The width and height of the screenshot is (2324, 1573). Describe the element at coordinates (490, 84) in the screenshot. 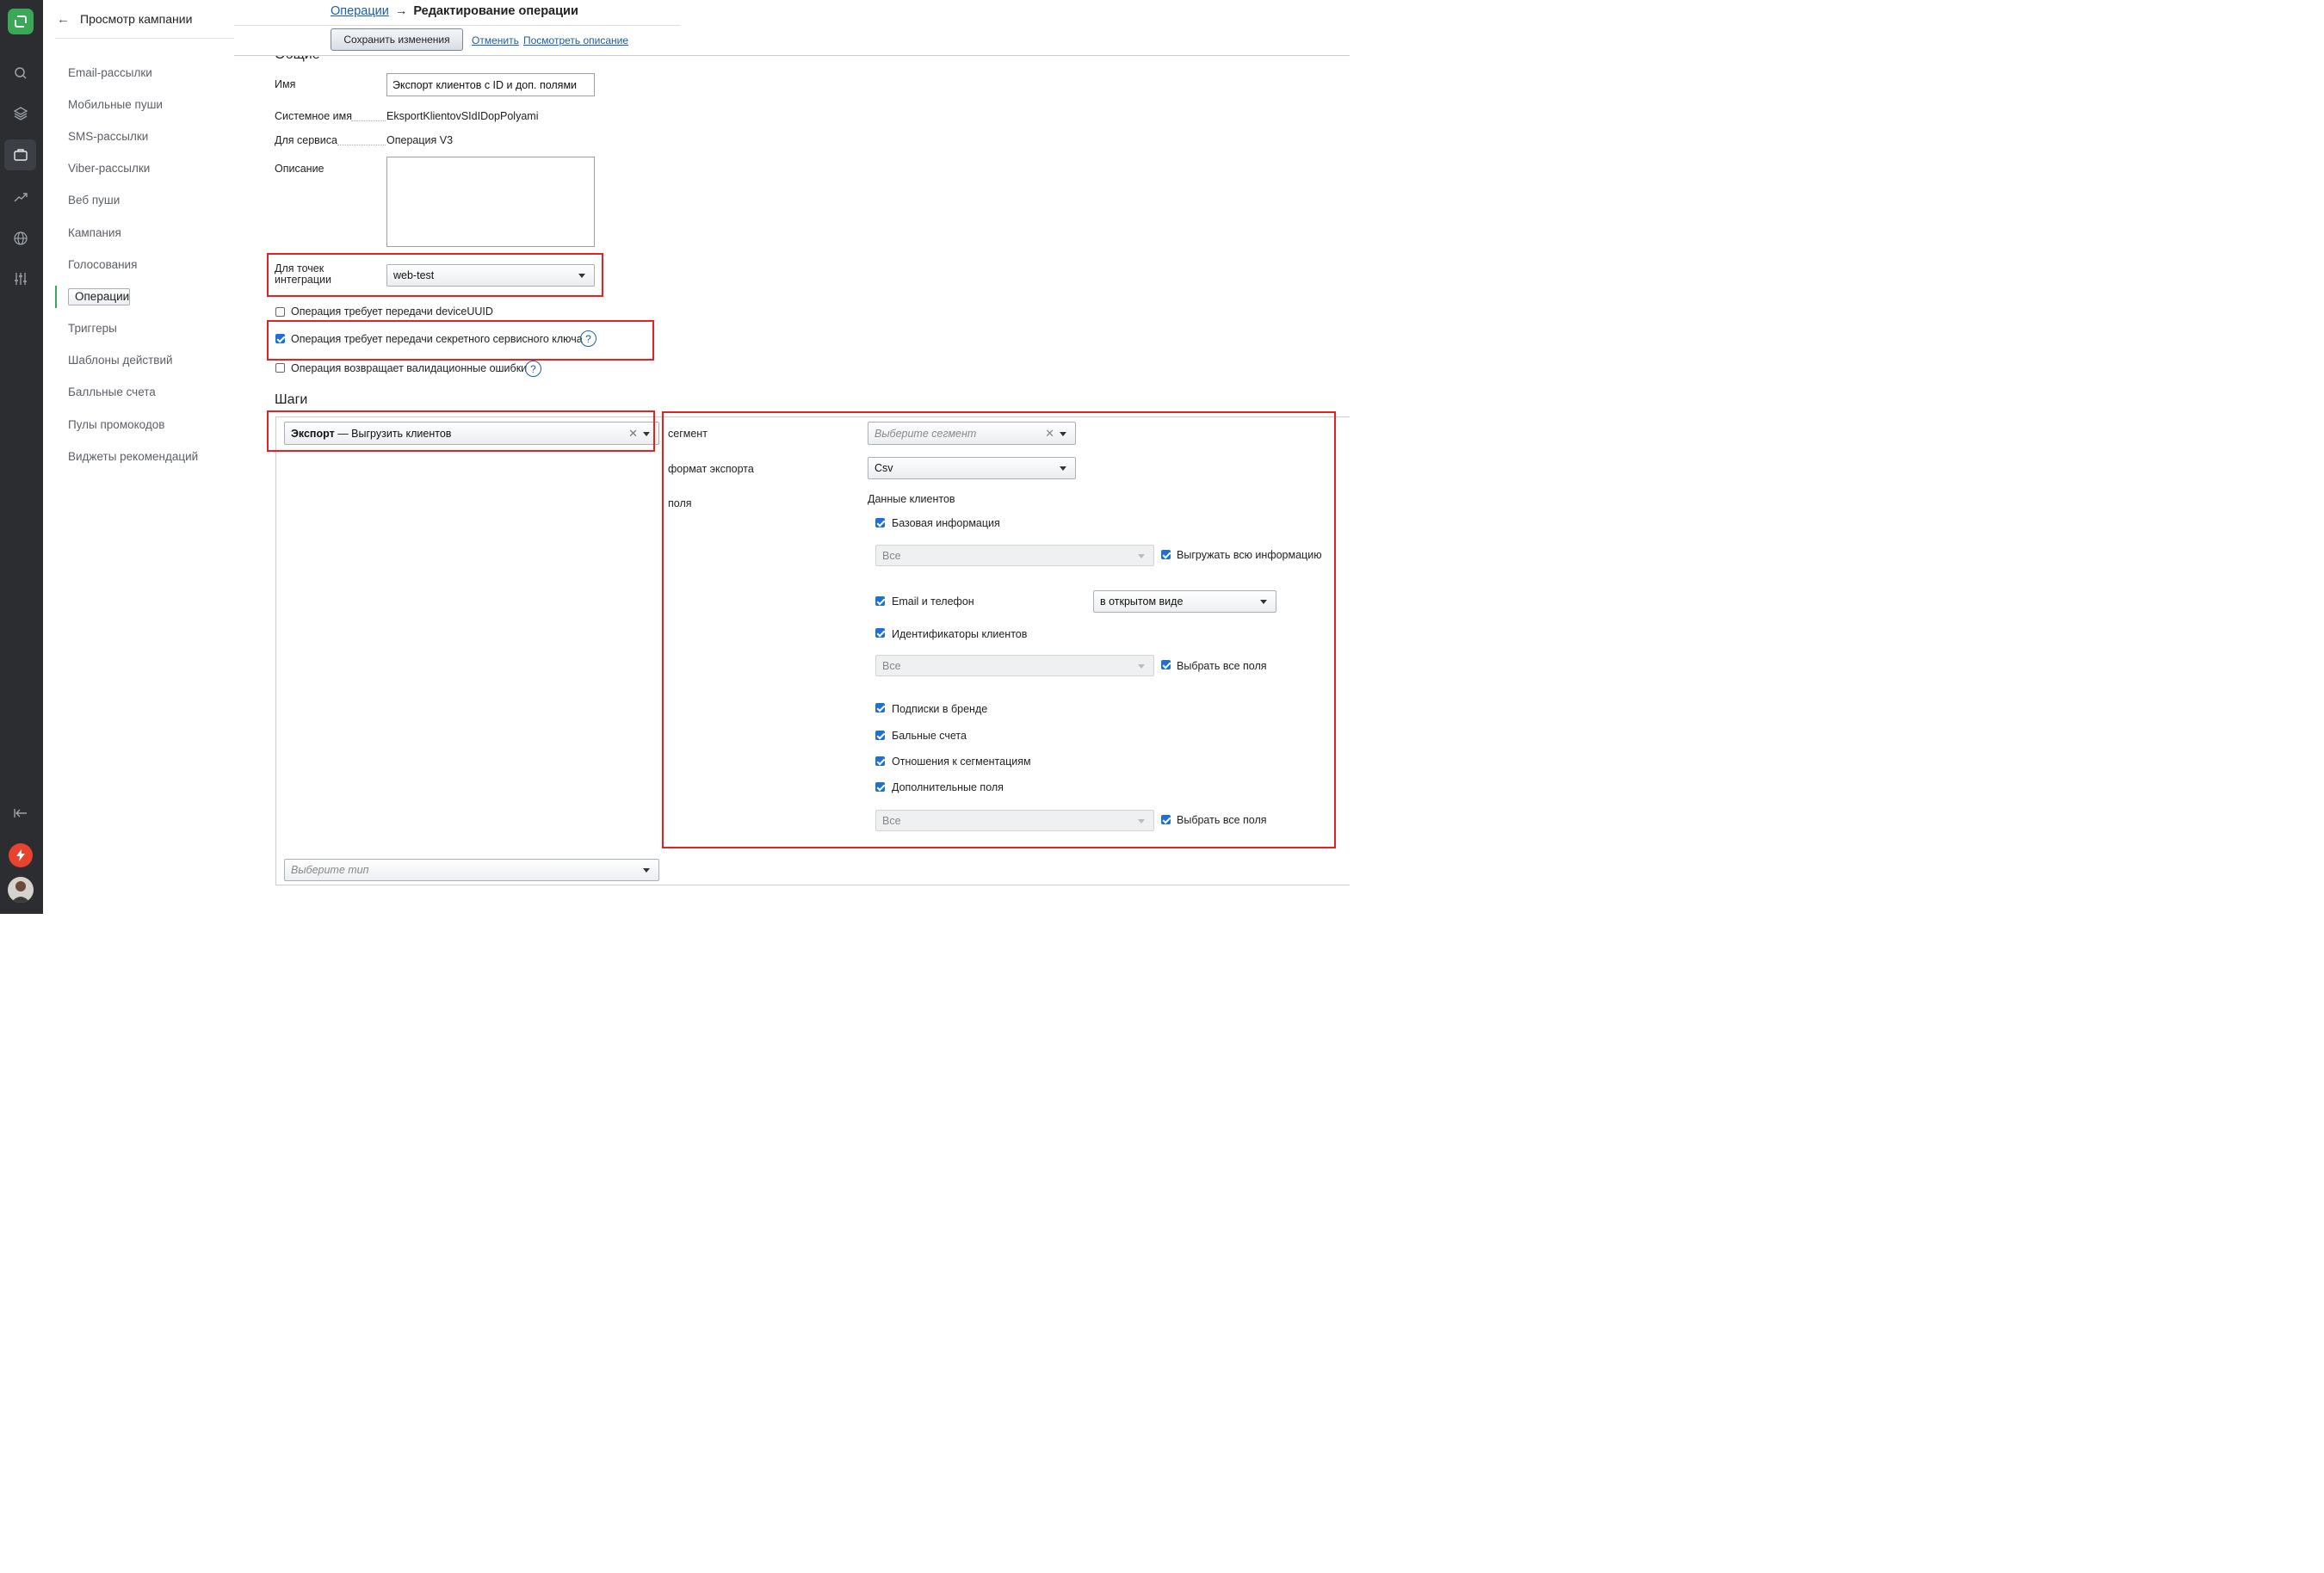

I see `name-input: Экспорт клиентов с ID и доп. полями` at that location.